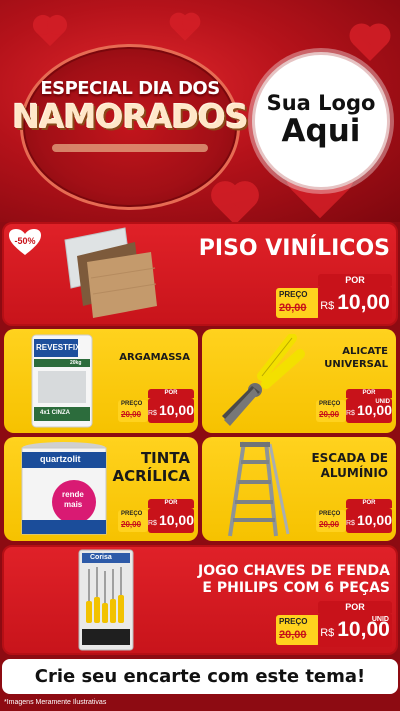  Describe the element at coordinates (200, 676) in the screenshot. I see `cta-banner: Crie seu encarte com este tema!` at that location.